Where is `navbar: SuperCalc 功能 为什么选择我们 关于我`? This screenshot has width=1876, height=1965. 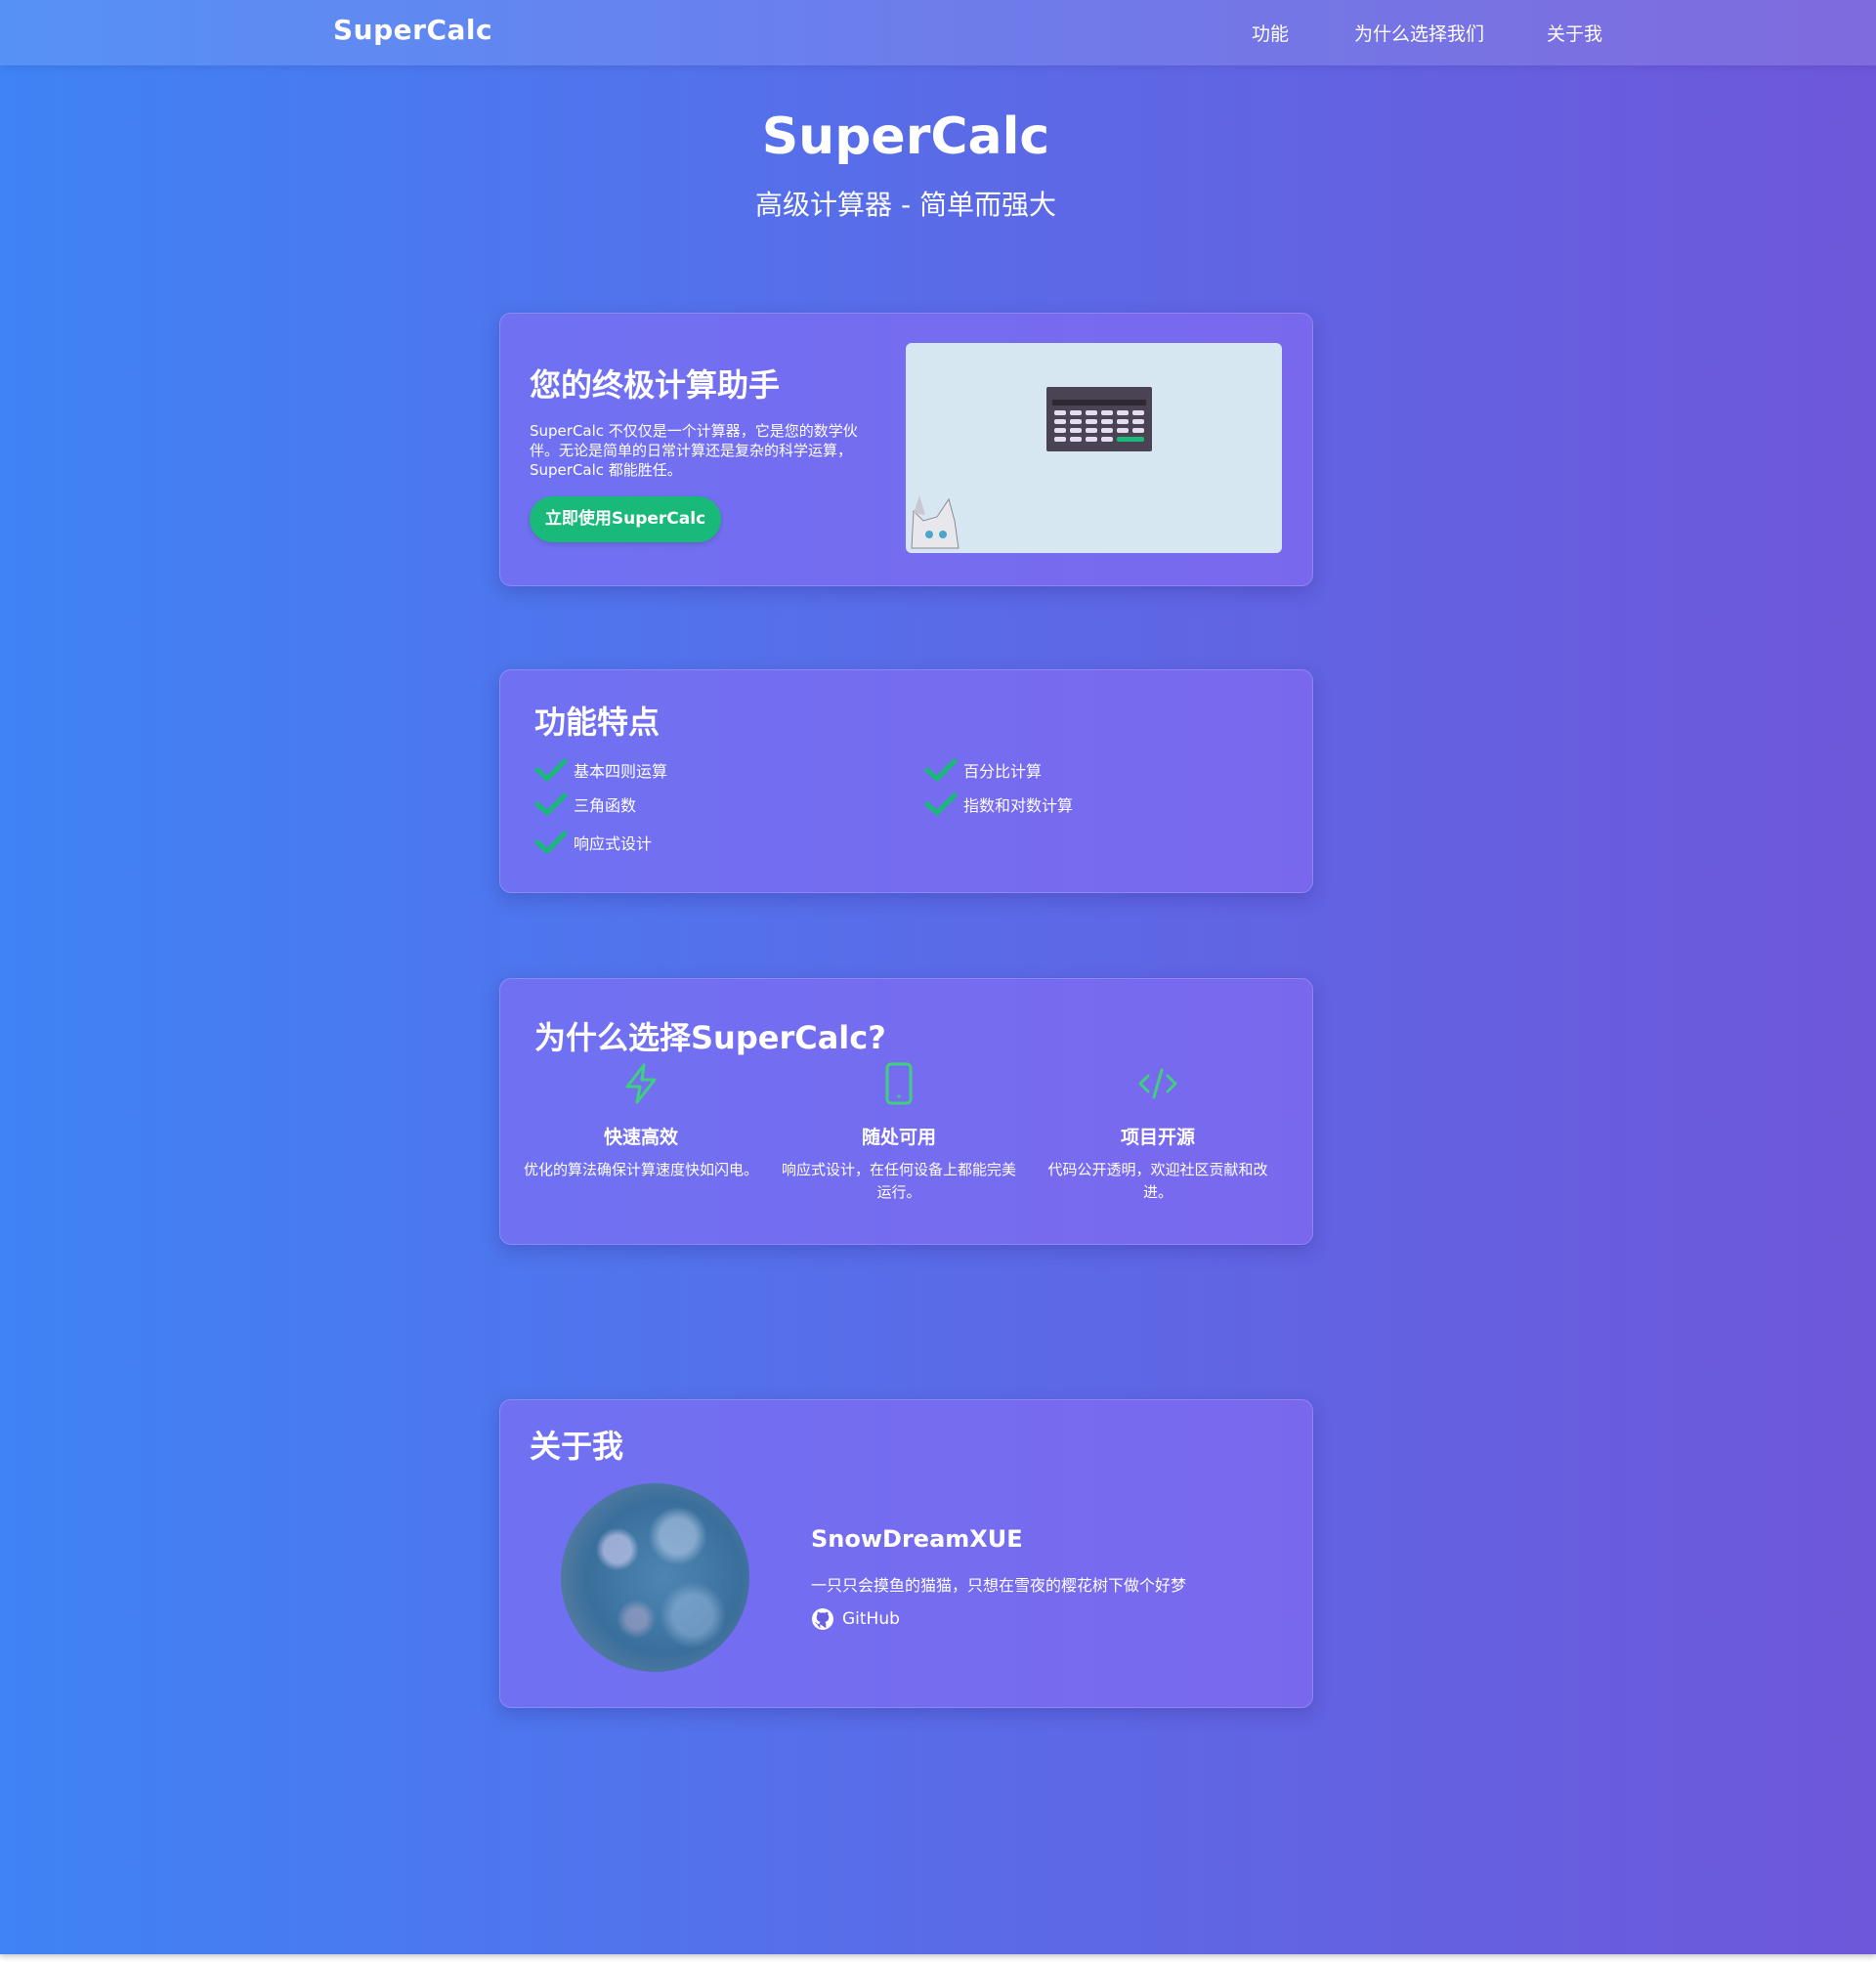 navbar: SuperCalc 功能 为什么选择我们 关于我 is located at coordinates (938, 32).